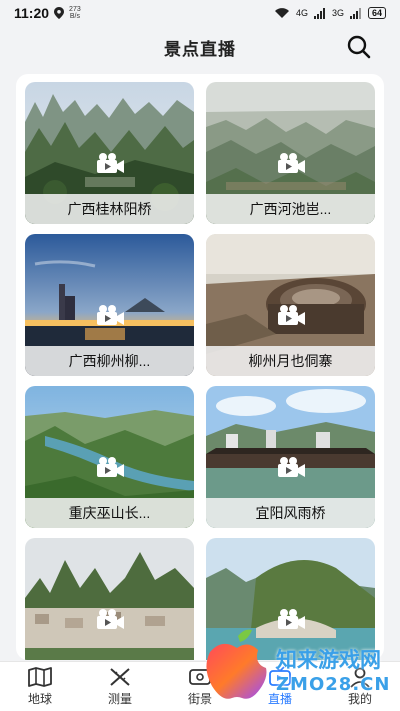 Image resolution: width=400 pixels, height=711 pixels. I want to click on card-title: 柳州月也侗寨, so click(290, 361).